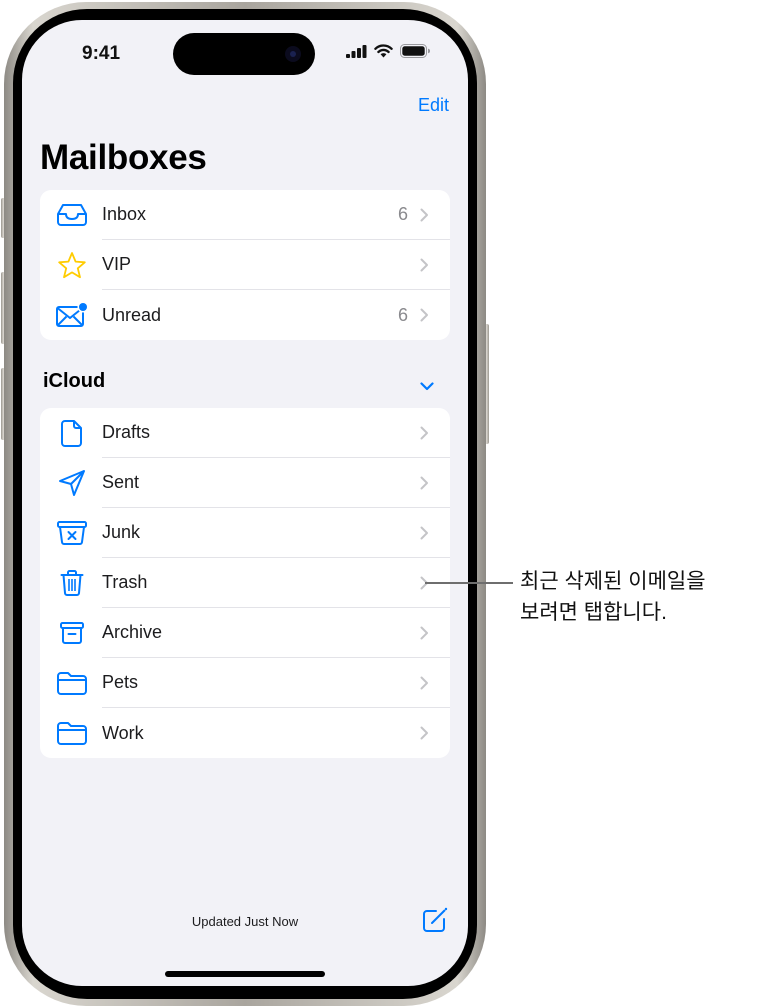 This screenshot has height=1008, width=782. Describe the element at coordinates (383, 53) in the screenshot. I see `wifi-icon` at that location.